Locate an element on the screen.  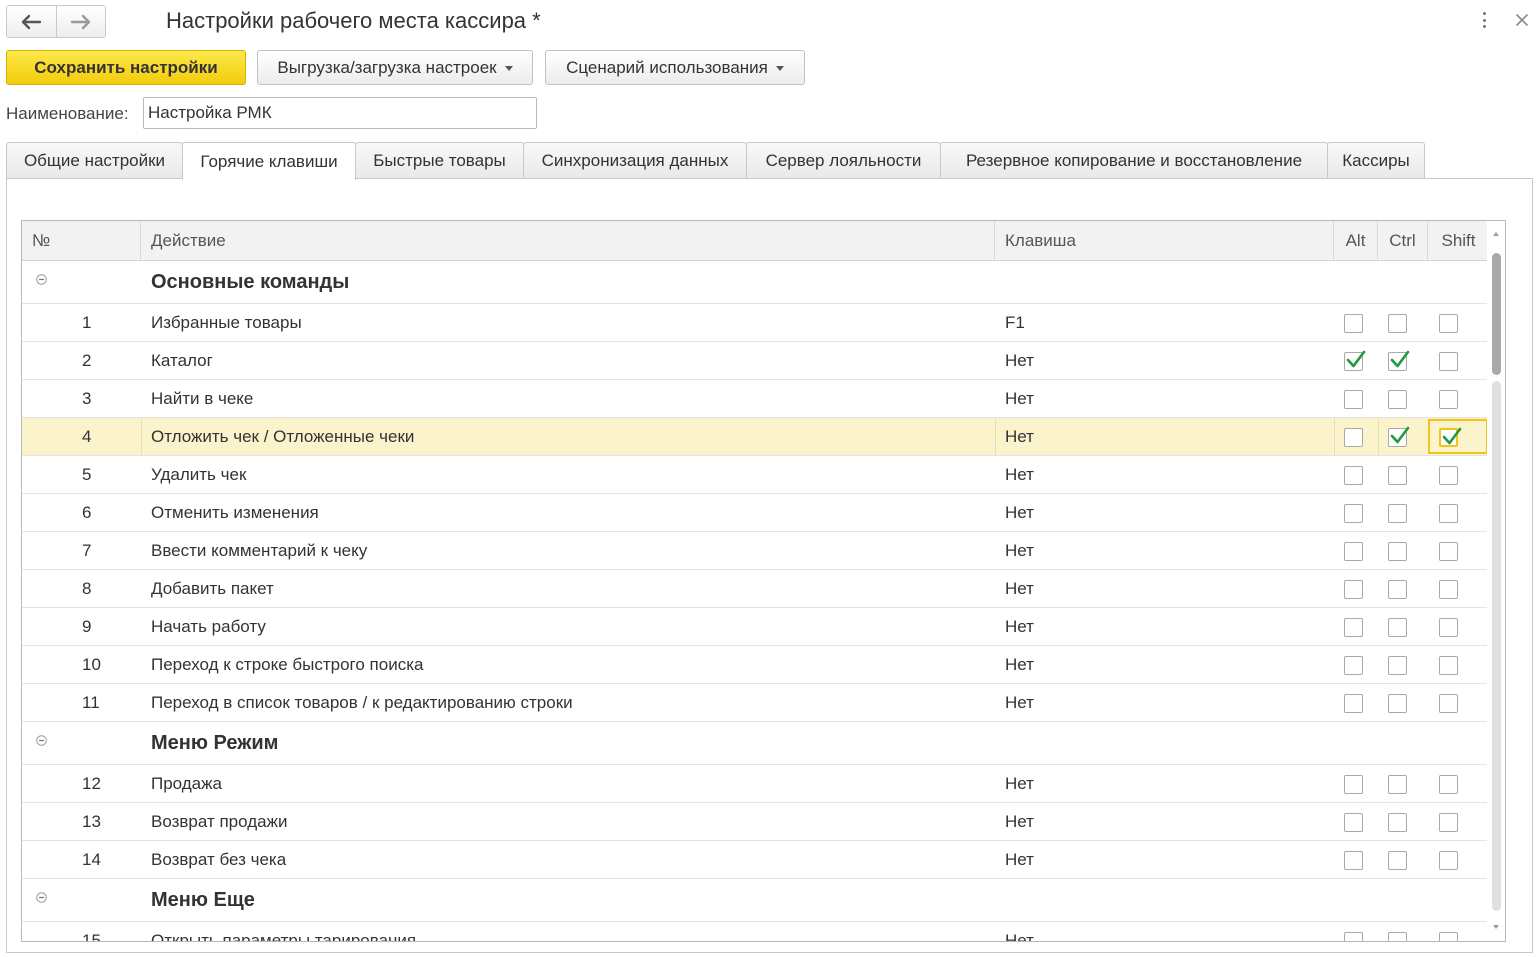
column-header-num: № is located at coordinates (81, 241).